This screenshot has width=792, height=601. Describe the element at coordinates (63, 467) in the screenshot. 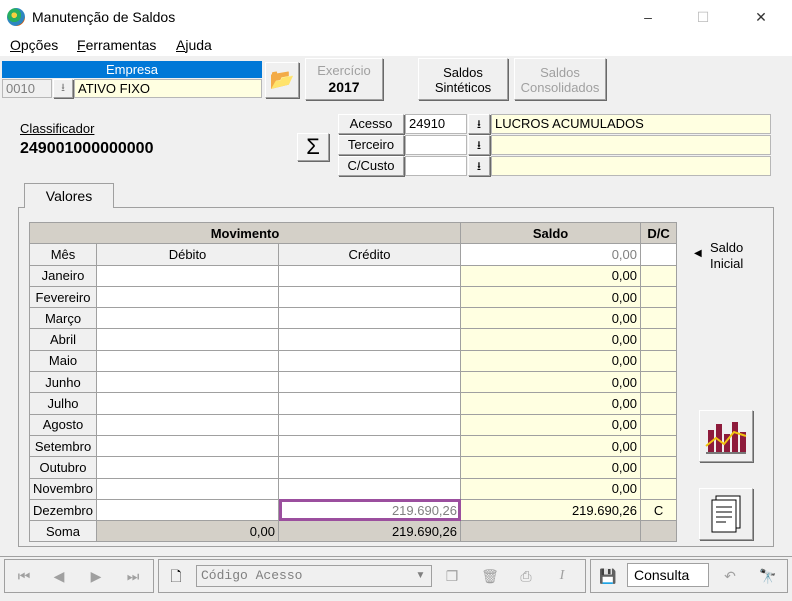

I see `month-cell: Outubro` at that location.